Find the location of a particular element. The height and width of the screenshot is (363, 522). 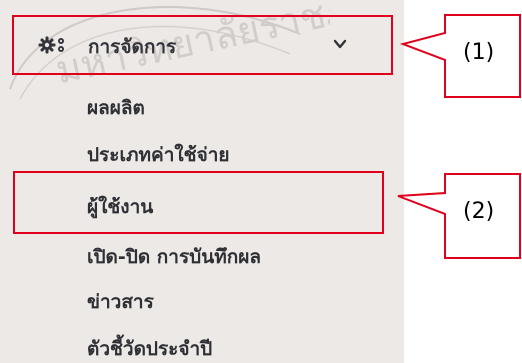

callout-label-2: (2) is located at coordinates (479, 211).